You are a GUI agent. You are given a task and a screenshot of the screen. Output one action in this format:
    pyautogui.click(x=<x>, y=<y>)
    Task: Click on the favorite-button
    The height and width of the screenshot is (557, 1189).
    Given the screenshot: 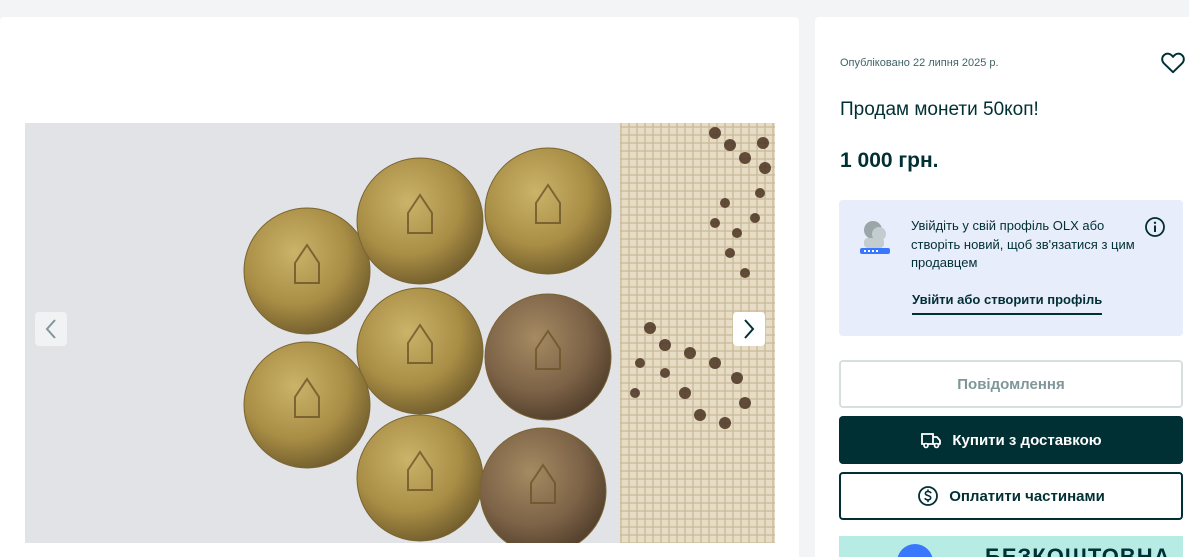 What is the action you would take?
    pyautogui.click(x=1173, y=63)
    